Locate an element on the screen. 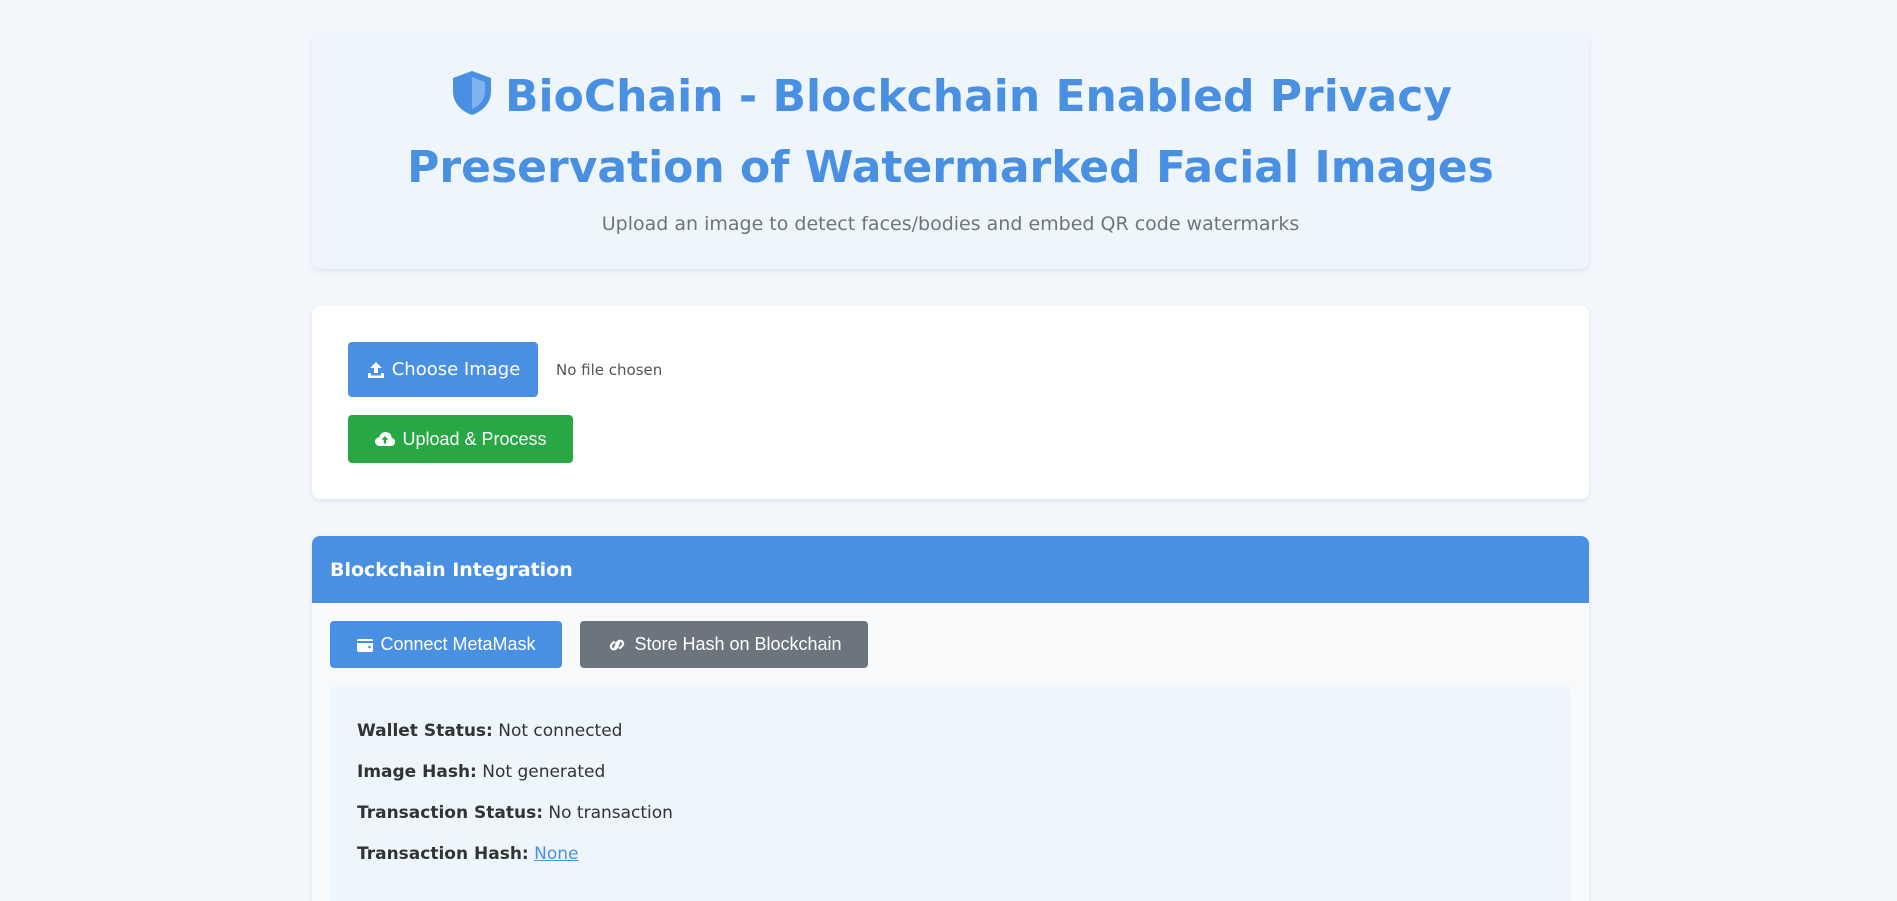 The width and height of the screenshot is (1897, 901). connect-metamask-button: Connect MetaMask is located at coordinates (446, 644).